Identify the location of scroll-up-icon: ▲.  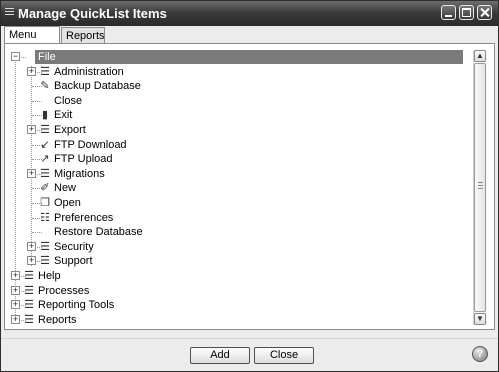
(480, 56).